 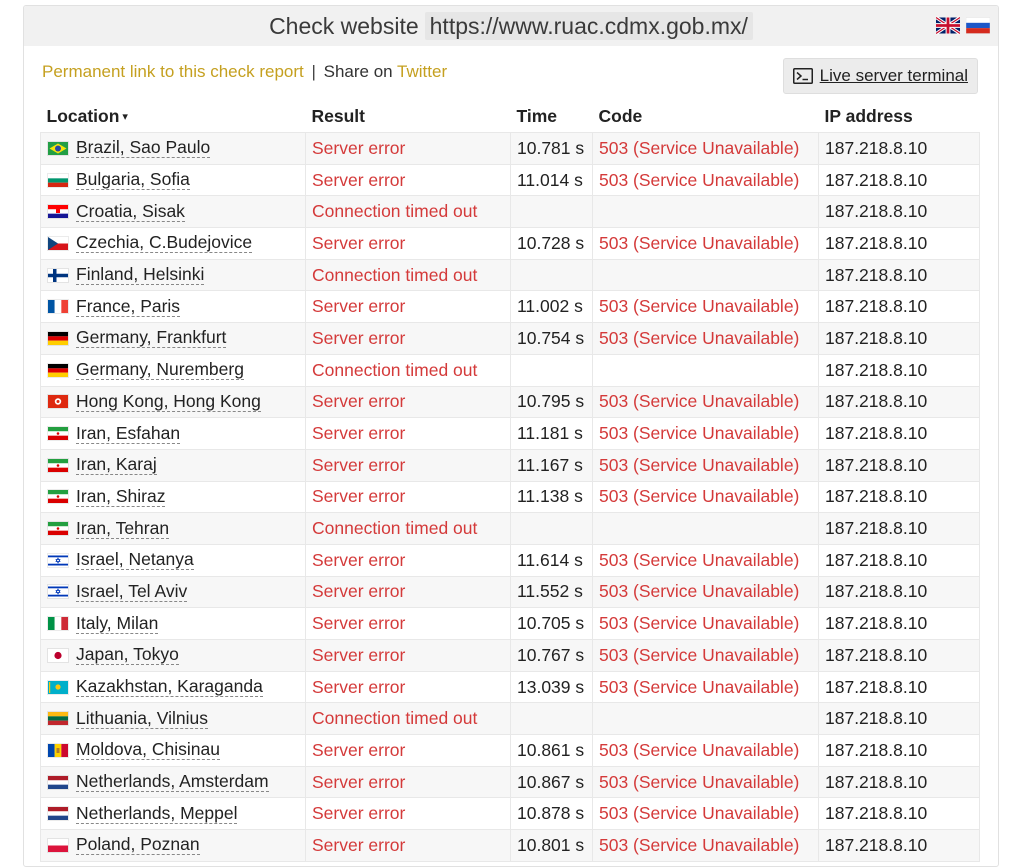 What do you see at coordinates (551, 750) in the screenshot?
I see `time-cell: 10.861 s` at bounding box center [551, 750].